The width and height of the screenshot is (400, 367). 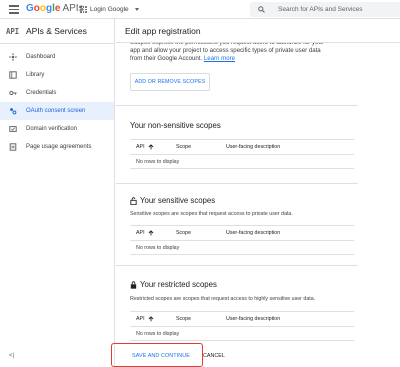 I want to click on sidebar-item-library: Library, so click(x=57, y=75).